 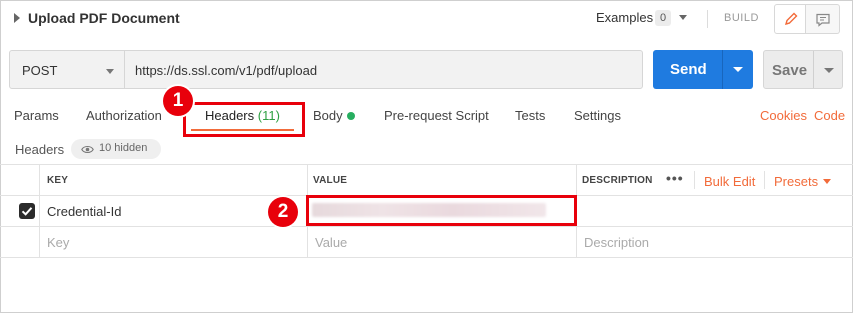 I want to click on value-cell-highlight, so click(x=441, y=210).